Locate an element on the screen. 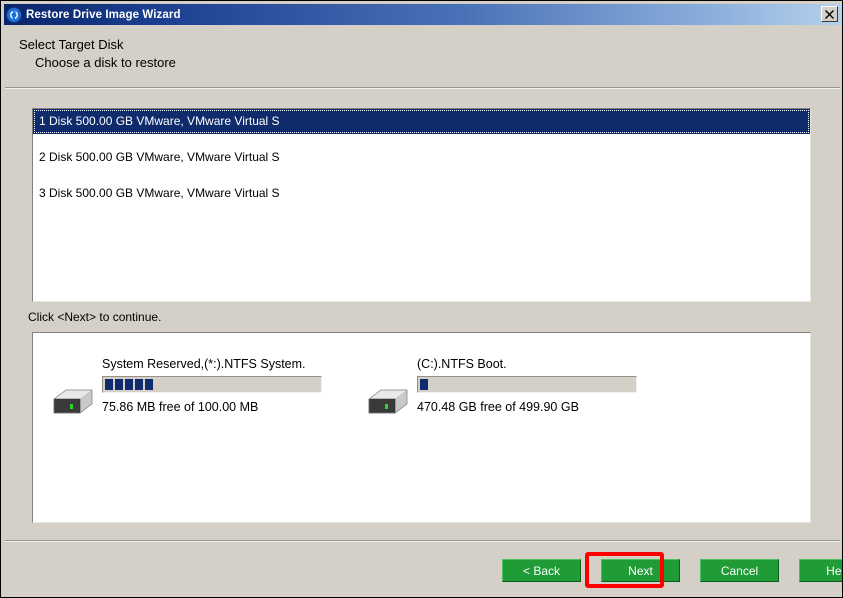 The image size is (843, 598). window-title: Restore Drive Image Wizard is located at coordinates (103, 14).